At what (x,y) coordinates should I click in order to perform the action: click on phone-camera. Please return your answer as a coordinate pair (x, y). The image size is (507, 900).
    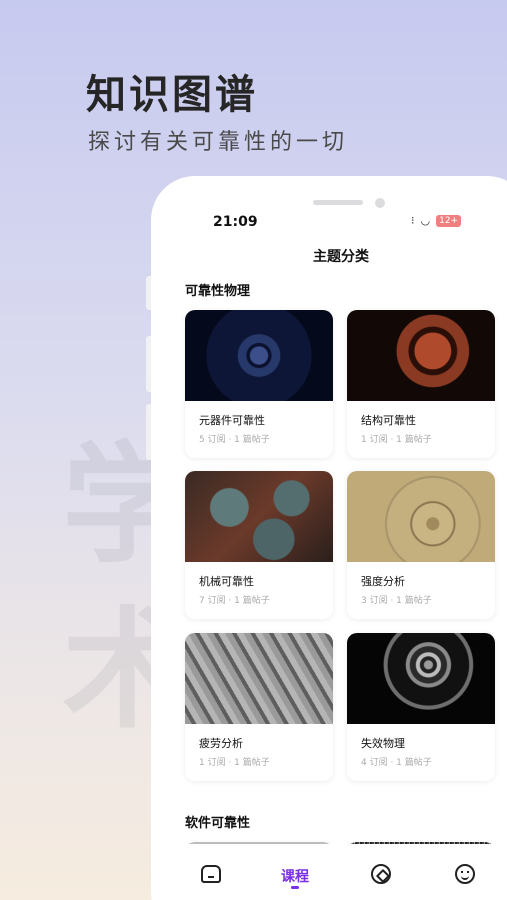
    Looking at the image, I should click on (380, 203).